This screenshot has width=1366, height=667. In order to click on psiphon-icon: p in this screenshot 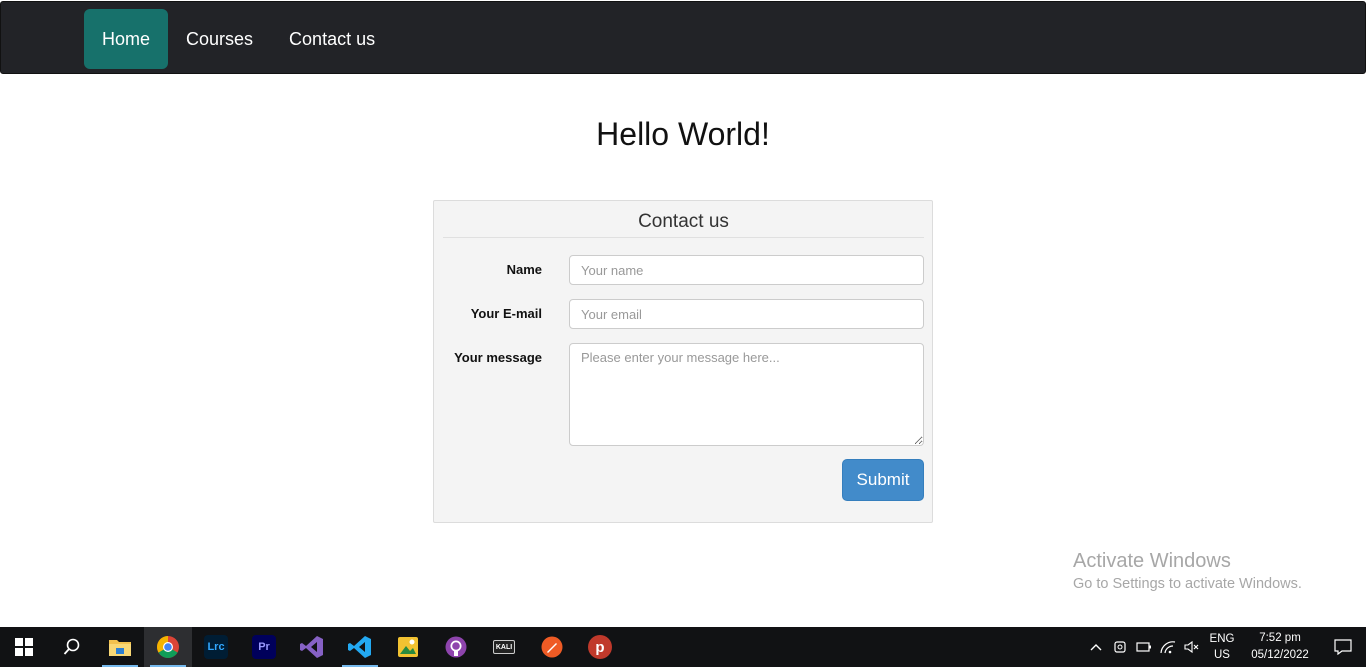, I will do `click(600, 647)`.